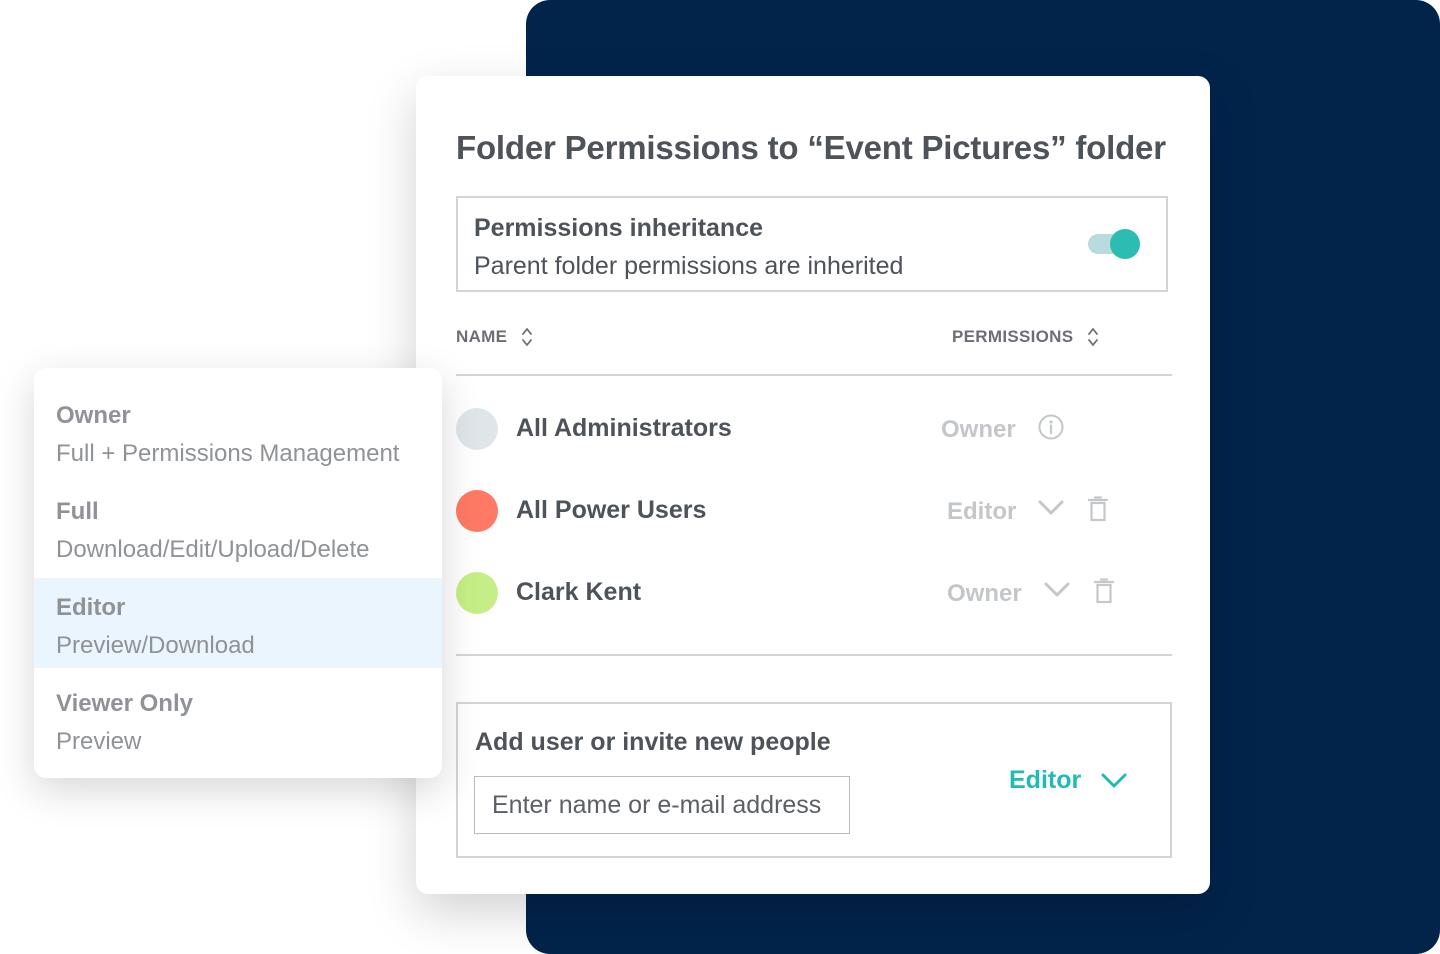 The height and width of the screenshot is (954, 1440). Describe the element at coordinates (93, 415) in the screenshot. I see `option-title: Owner` at that location.